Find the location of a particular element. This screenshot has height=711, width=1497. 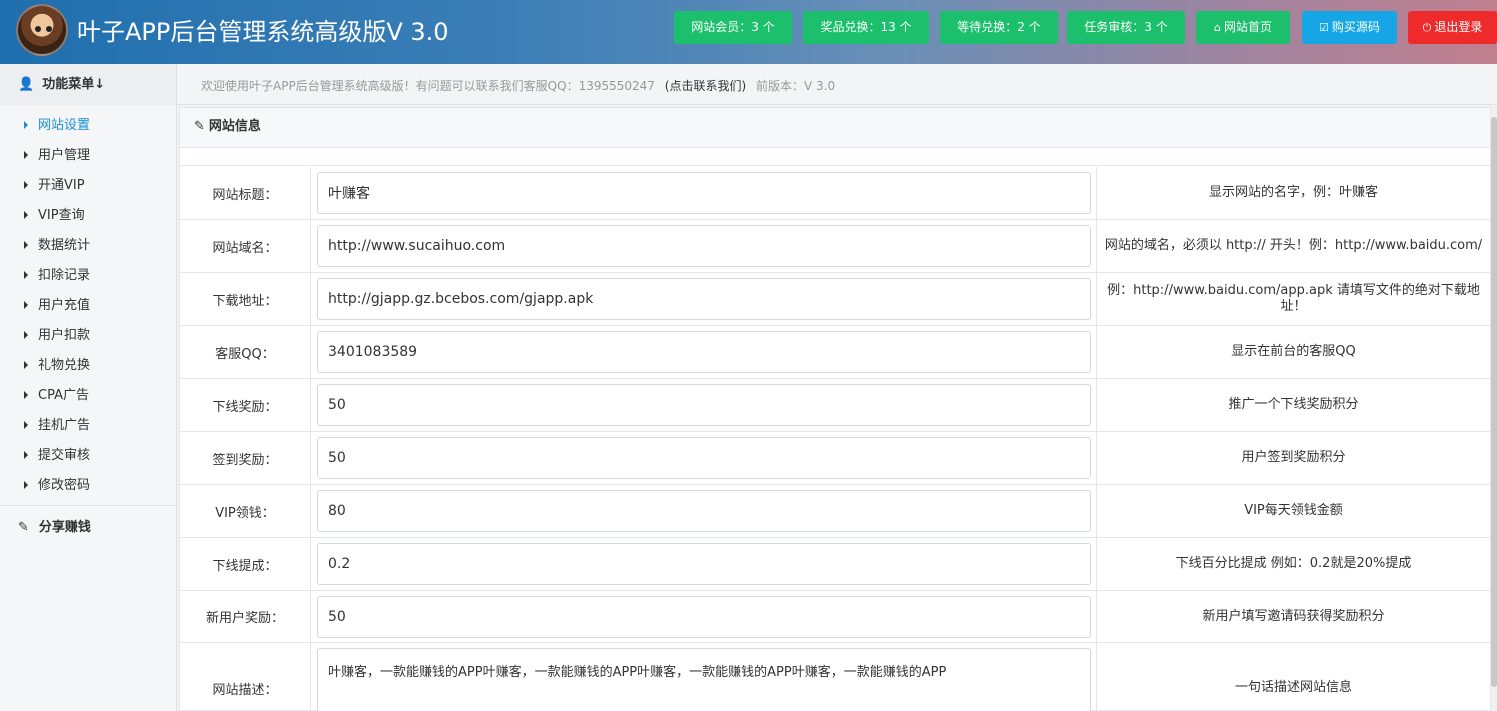

form-row-checkin-reward: 签到奖励： 用户签到奖励积分 is located at coordinates (835, 458).